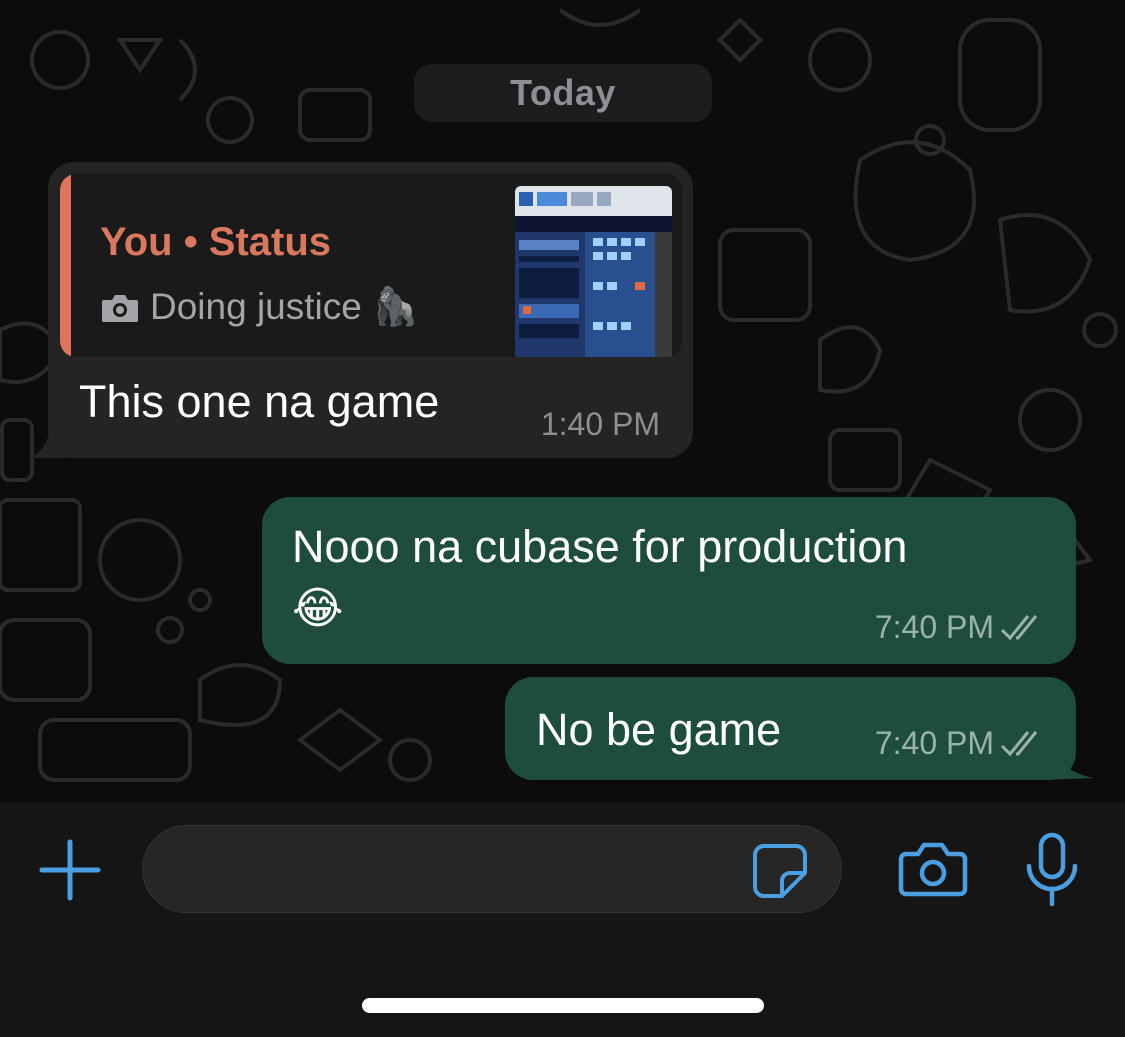 The width and height of the screenshot is (1125, 1037). I want to click on plus-icon, so click(70, 870).